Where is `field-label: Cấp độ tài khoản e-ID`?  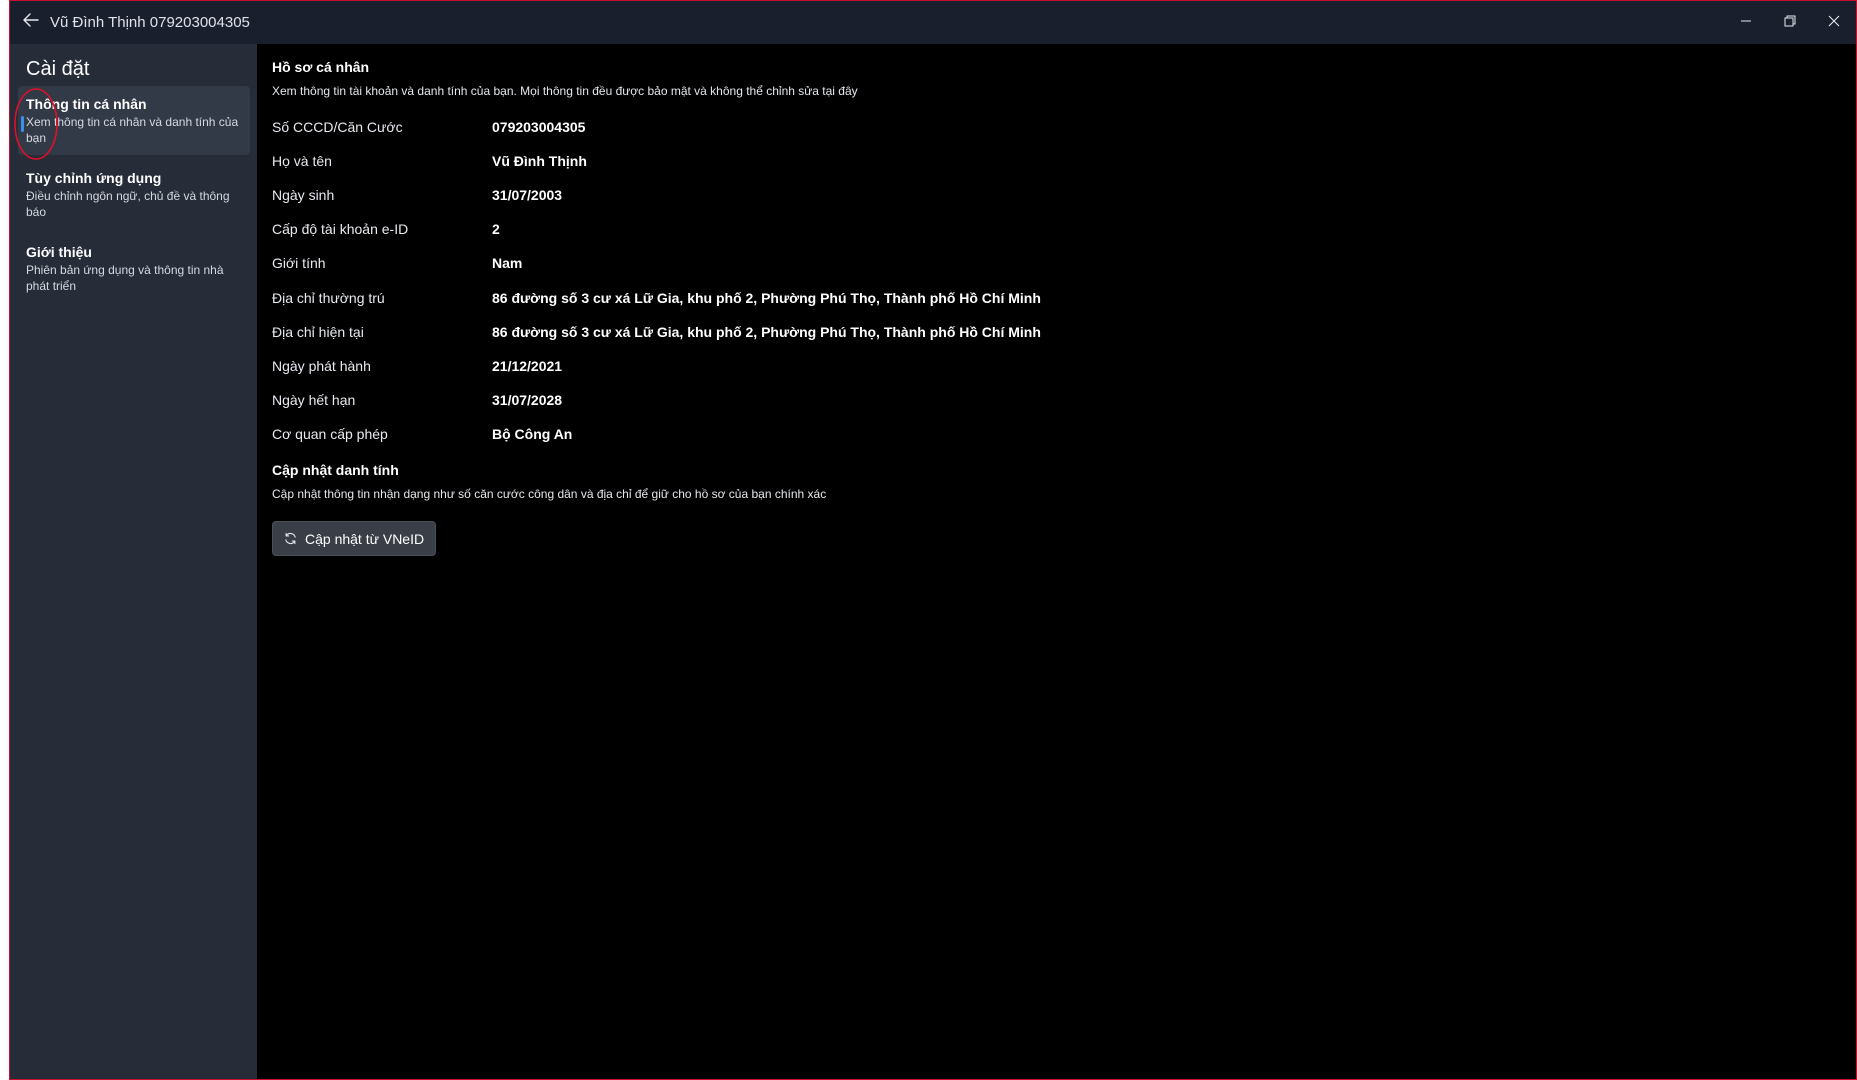 field-label: Cấp độ tài khoản e-ID is located at coordinates (340, 229).